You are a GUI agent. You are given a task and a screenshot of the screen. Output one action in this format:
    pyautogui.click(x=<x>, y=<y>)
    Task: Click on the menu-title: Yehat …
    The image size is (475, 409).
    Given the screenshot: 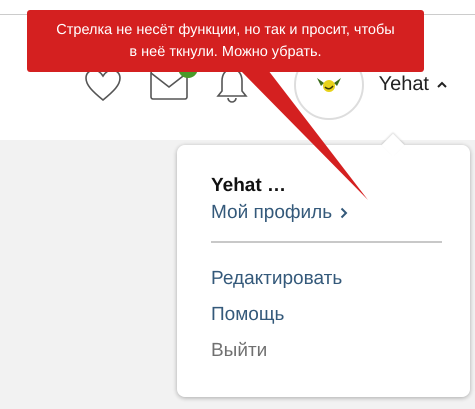 What is the action you would take?
    pyautogui.click(x=248, y=186)
    